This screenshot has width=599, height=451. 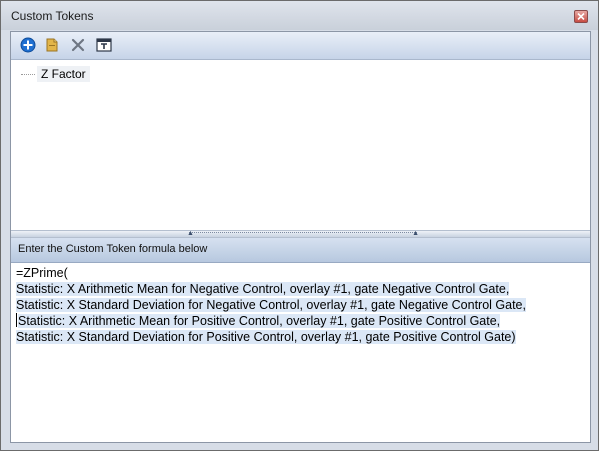 I want to click on close-button, so click(x=581, y=16).